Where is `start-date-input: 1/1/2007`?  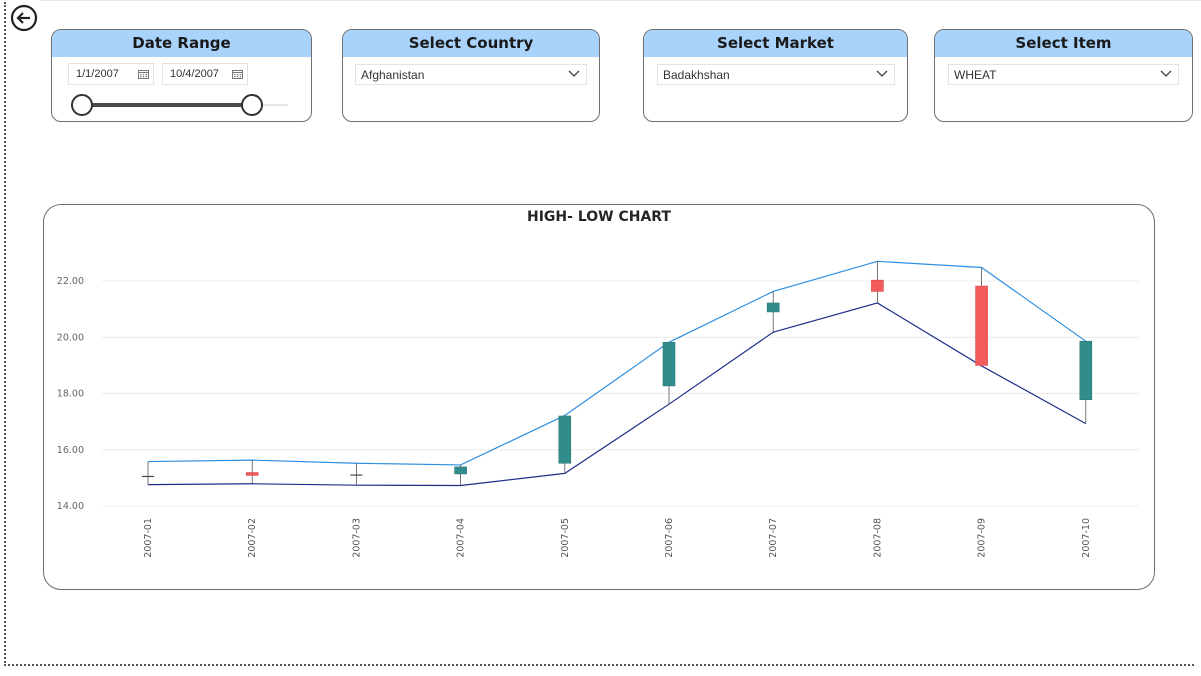 start-date-input: 1/1/2007 is located at coordinates (111, 74).